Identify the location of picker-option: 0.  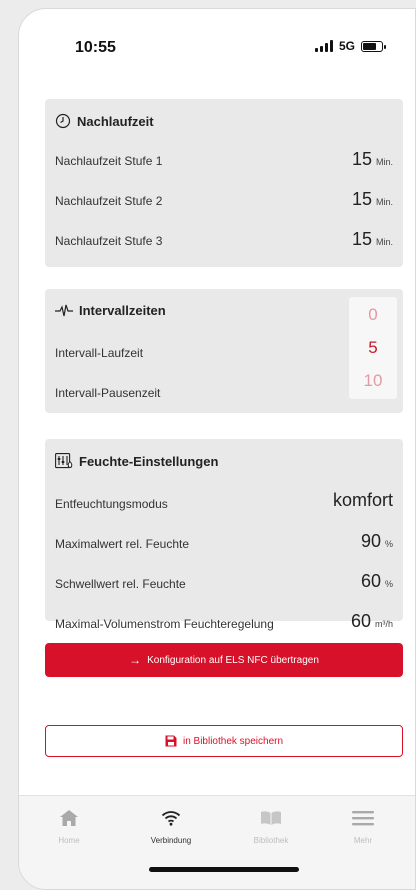
(373, 315).